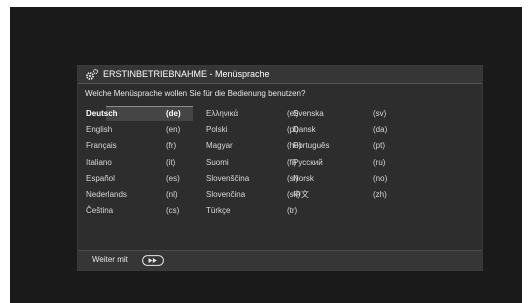  Describe the element at coordinates (171, 162) in the screenshot. I see `language-code: (it)` at that location.